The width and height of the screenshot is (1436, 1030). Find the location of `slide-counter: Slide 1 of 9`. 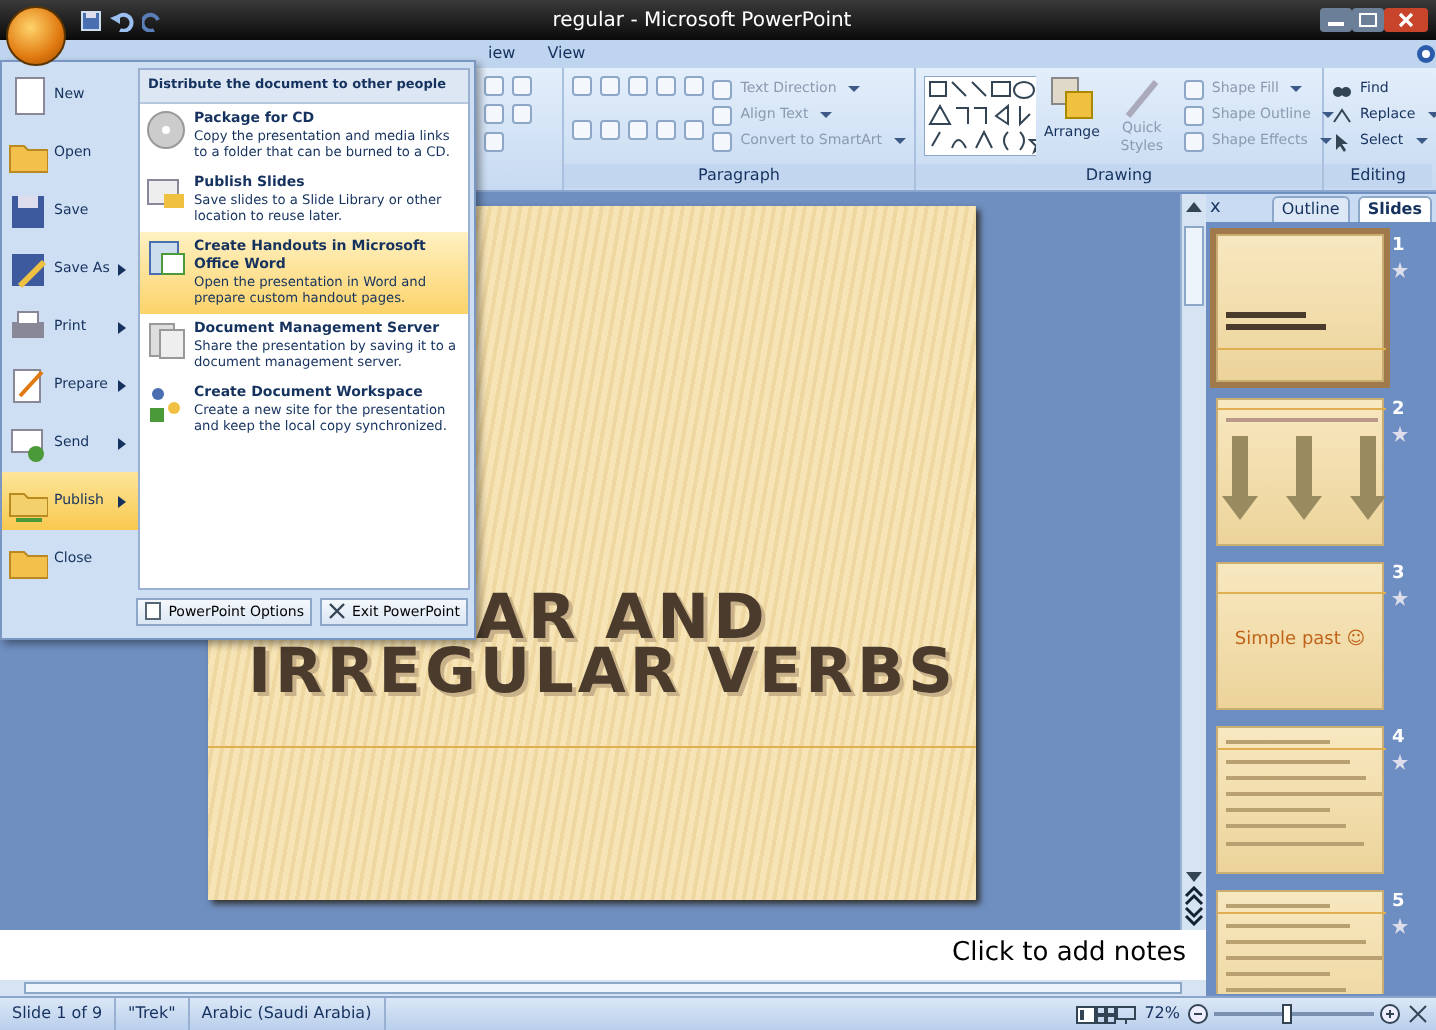

slide-counter: Slide 1 of 9 is located at coordinates (58, 1014).